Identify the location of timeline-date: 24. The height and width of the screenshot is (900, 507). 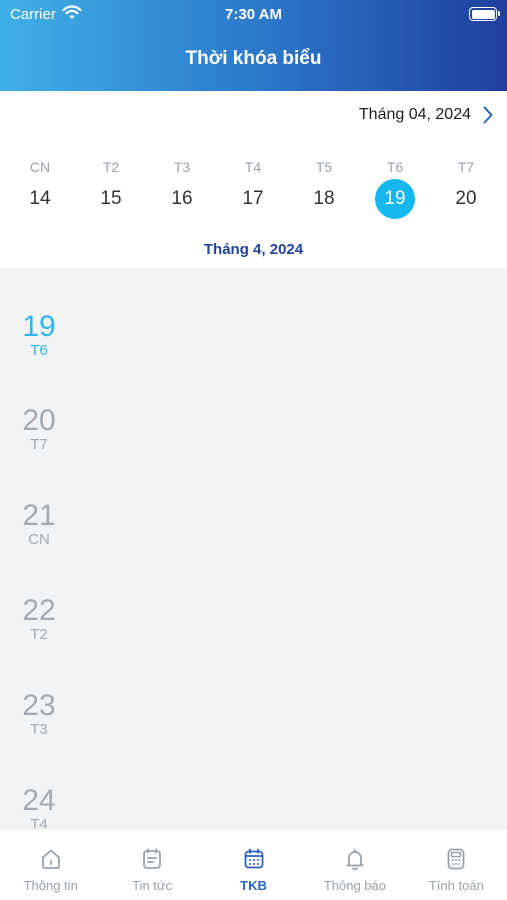
(39, 800).